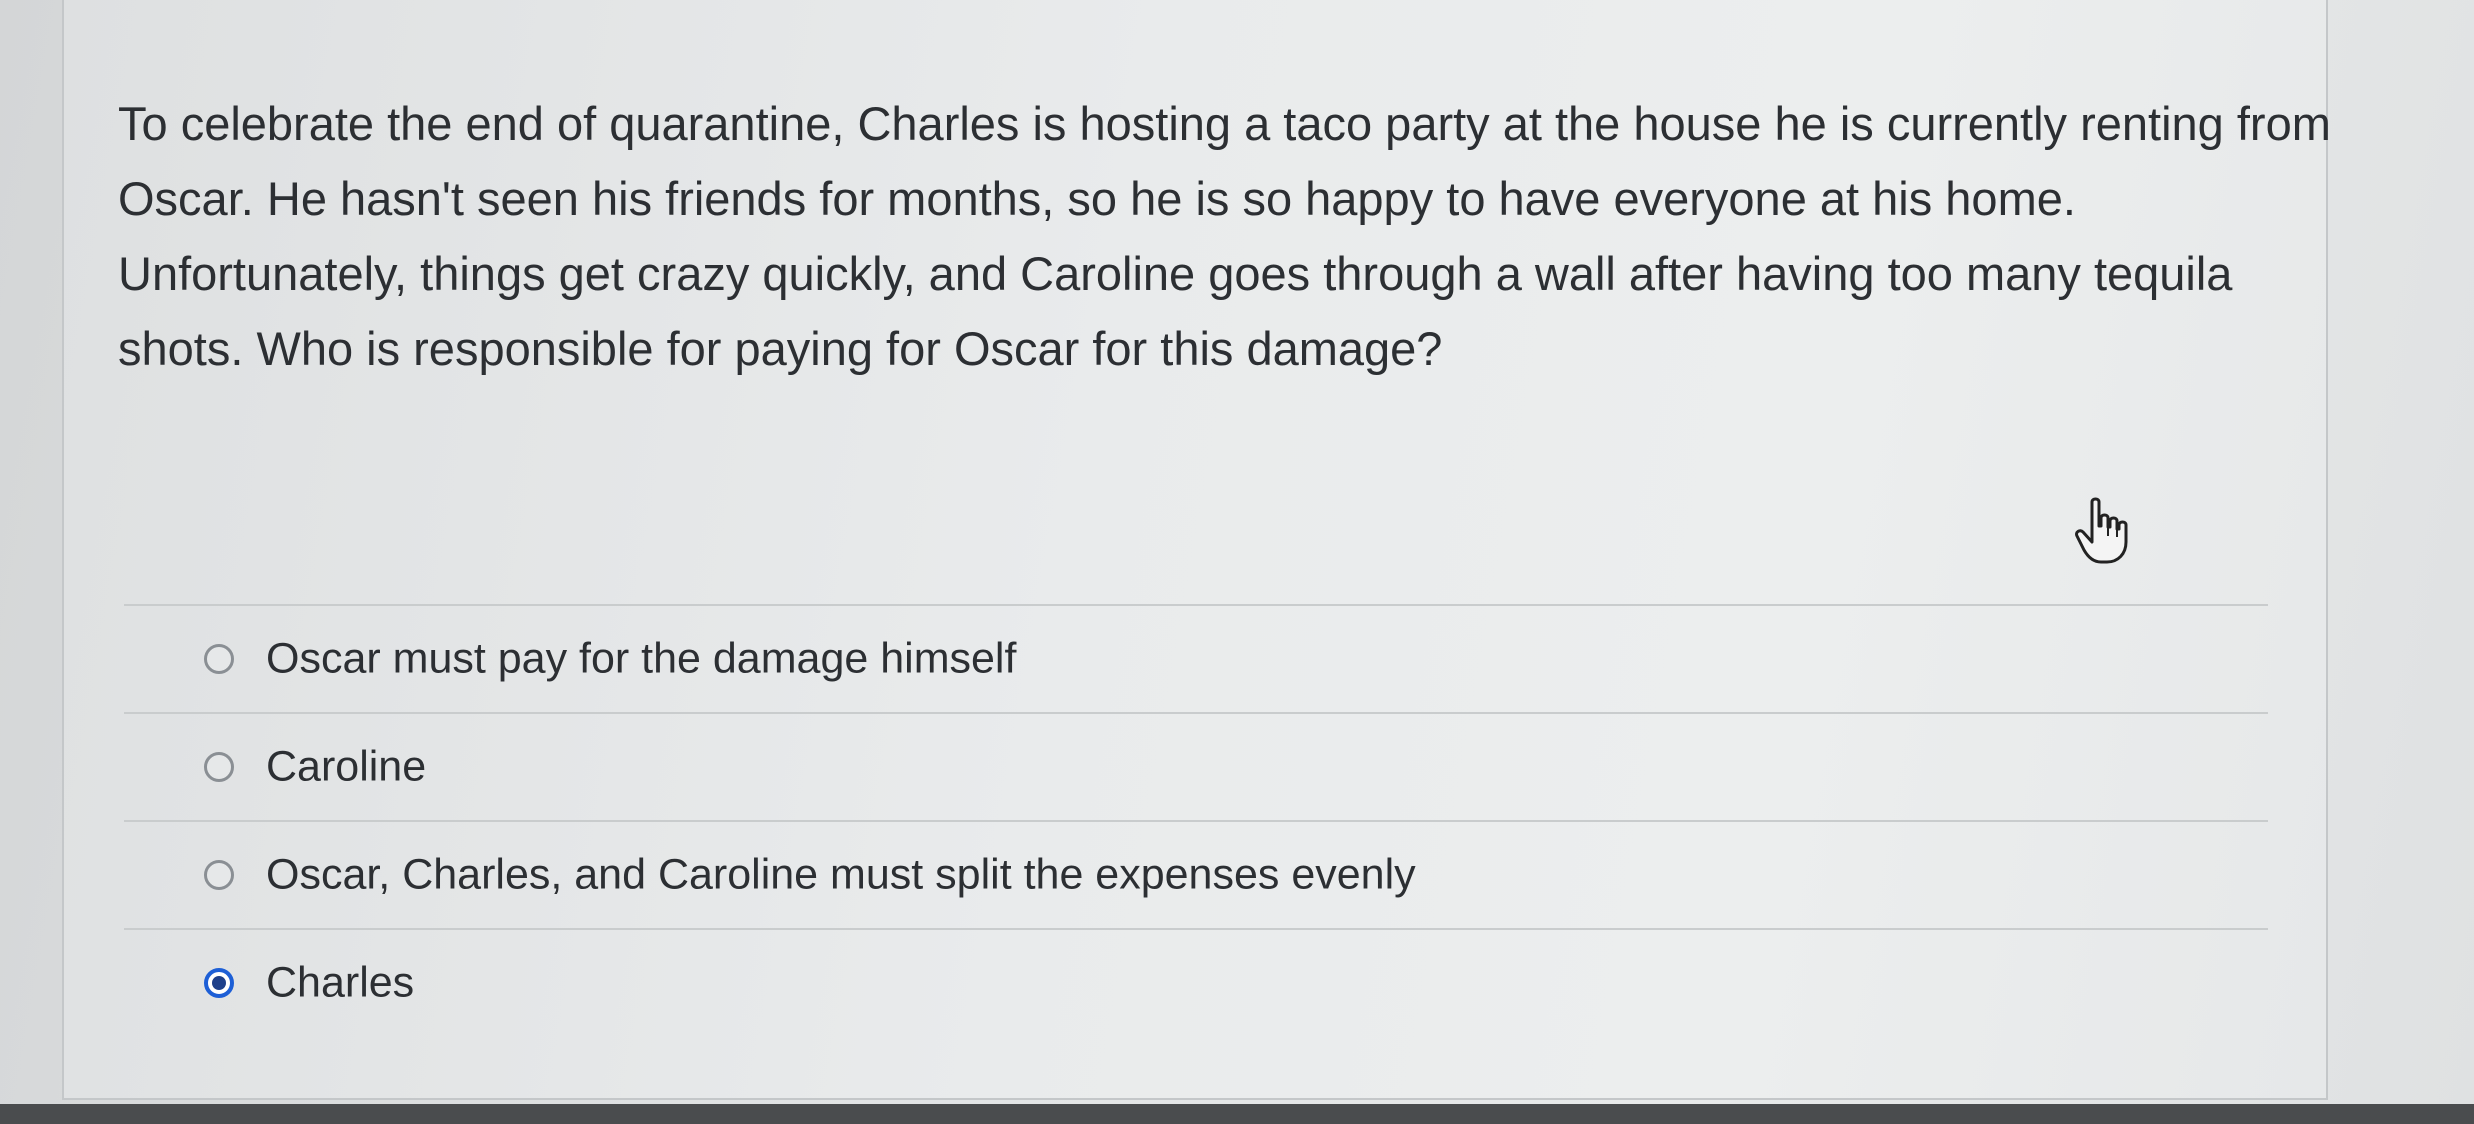 The image size is (2474, 1124). Describe the element at coordinates (219, 983) in the screenshot. I see `radio-button-selected` at that location.